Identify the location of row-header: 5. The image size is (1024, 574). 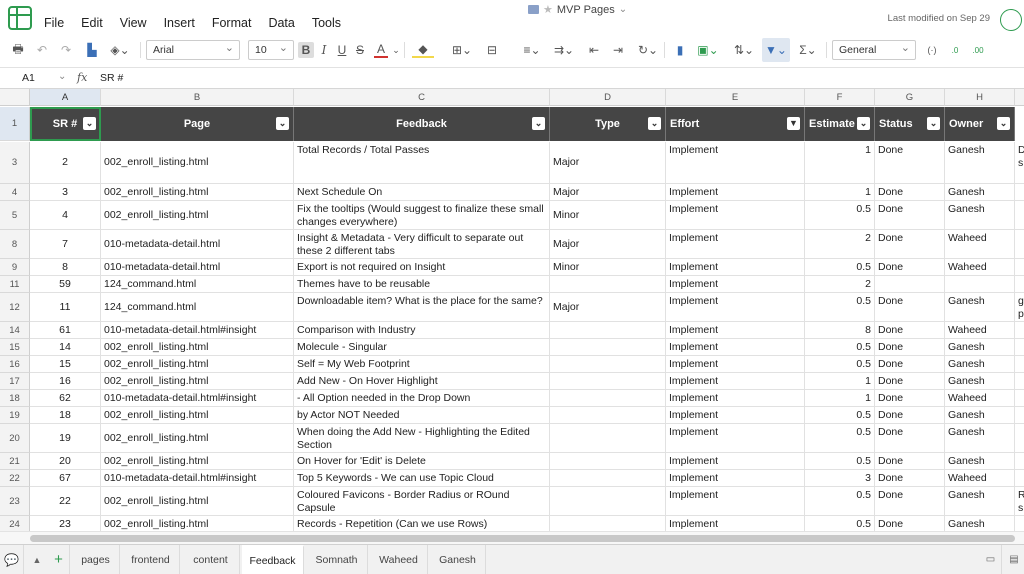
(15, 215).